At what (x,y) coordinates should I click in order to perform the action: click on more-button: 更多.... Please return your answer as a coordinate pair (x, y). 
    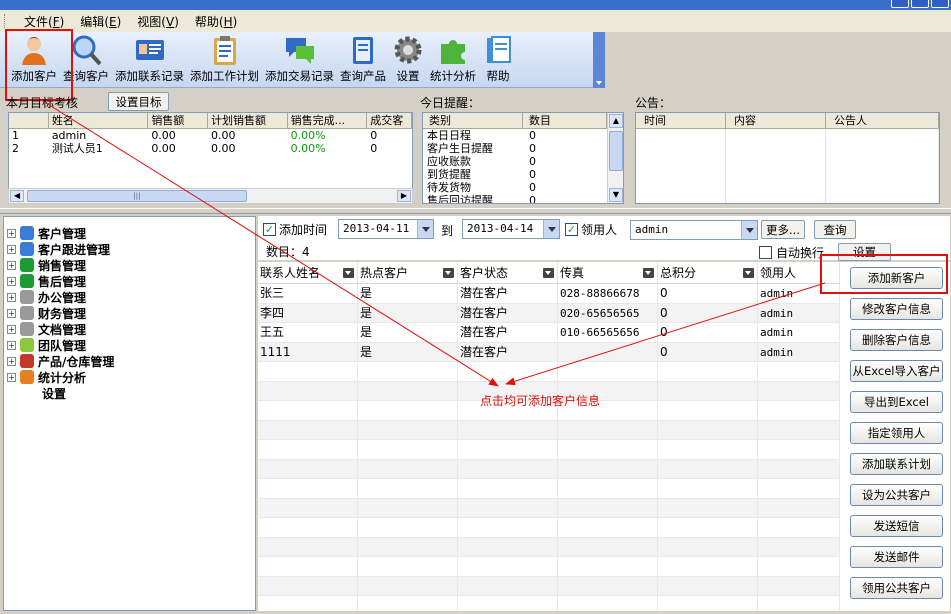
    Looking at the image, I should click on (783, 229).